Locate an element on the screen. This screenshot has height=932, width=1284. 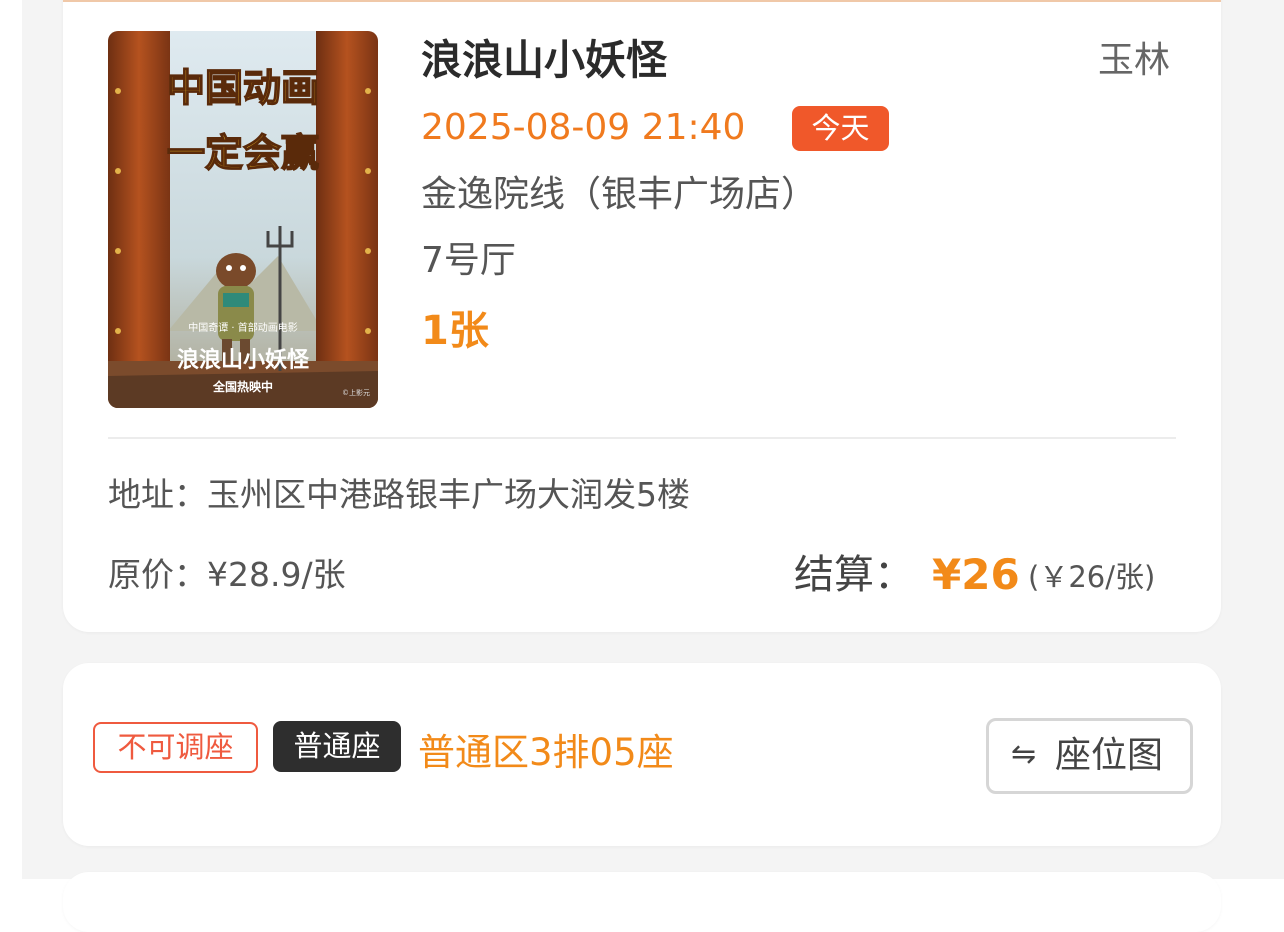
movie-title: 浪浪山小妖怪 is located at coordinates (544, 60).